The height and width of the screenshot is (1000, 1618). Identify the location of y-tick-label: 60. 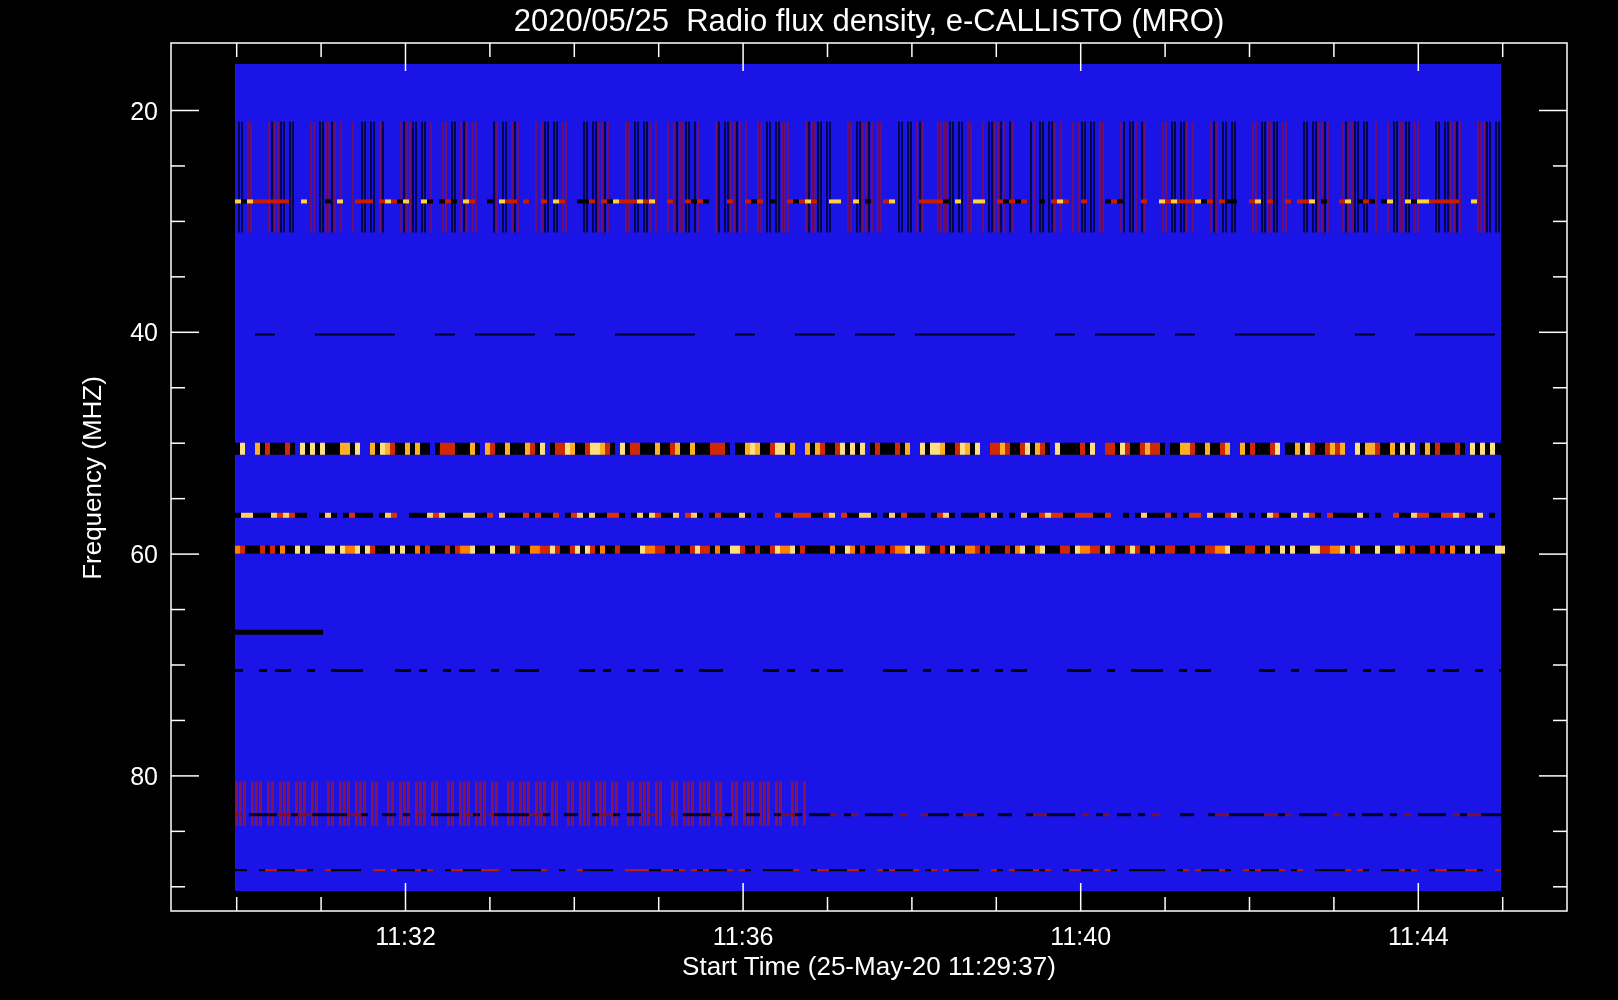
(144, 554).